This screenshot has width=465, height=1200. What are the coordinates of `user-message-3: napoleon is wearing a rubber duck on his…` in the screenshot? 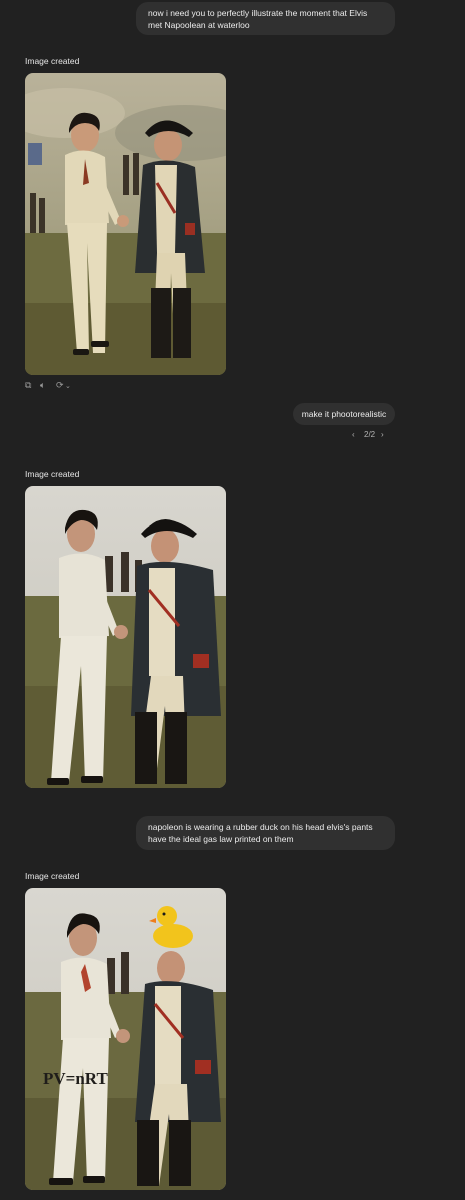 It's located at (265, 833).